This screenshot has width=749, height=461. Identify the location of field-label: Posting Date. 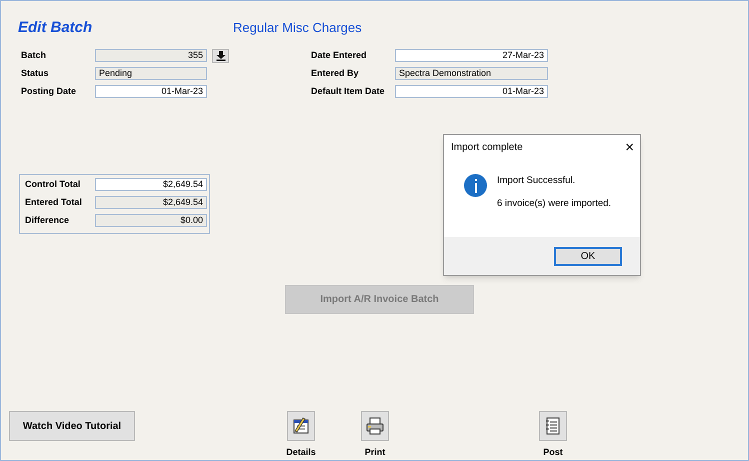
(49, 91).